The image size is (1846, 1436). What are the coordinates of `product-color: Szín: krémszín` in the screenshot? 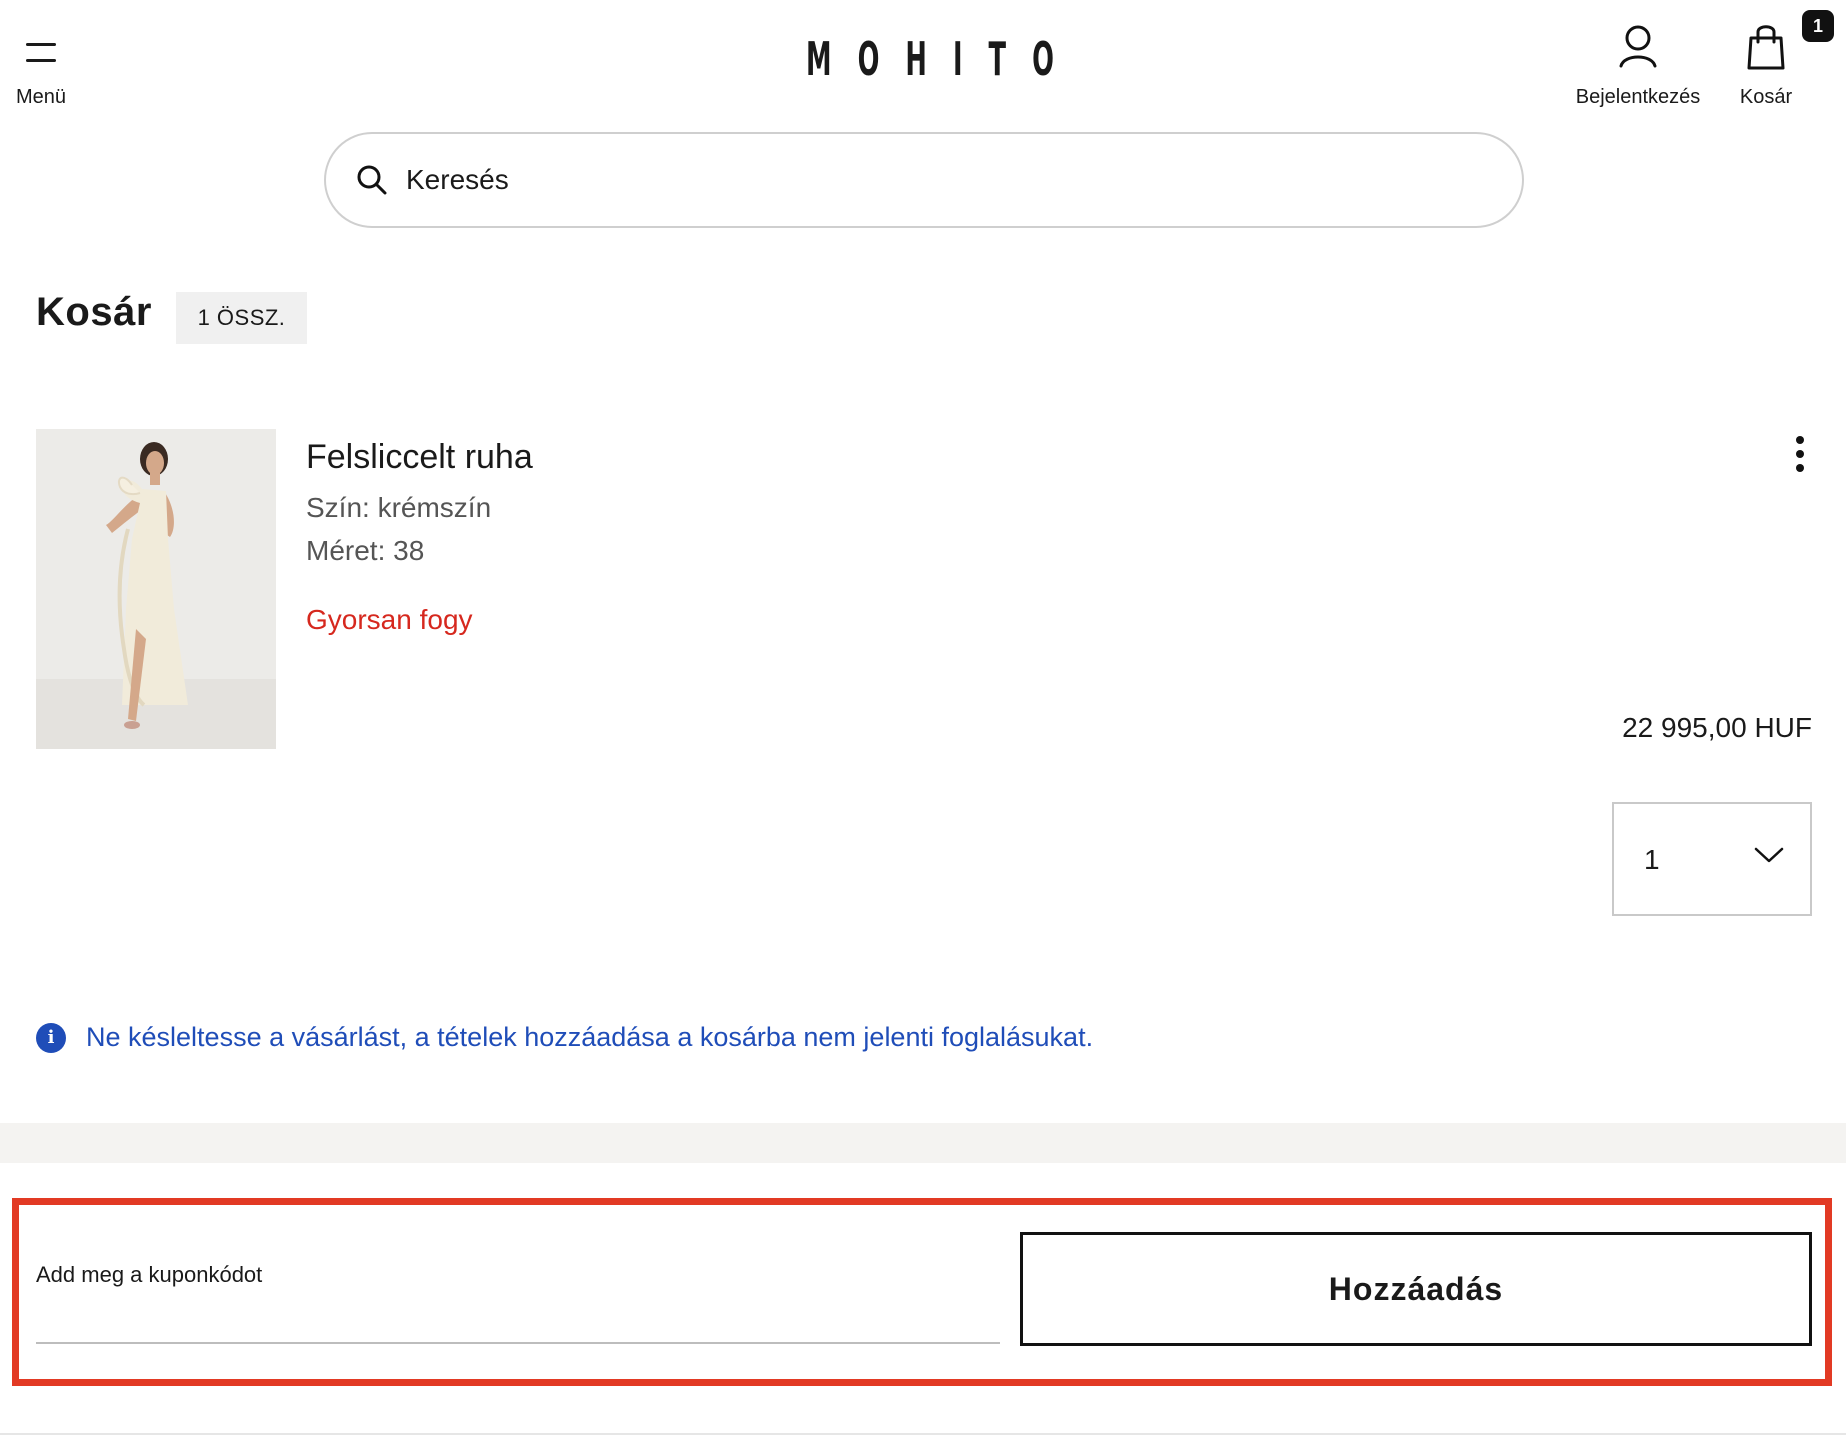 It's located at (399, 507).